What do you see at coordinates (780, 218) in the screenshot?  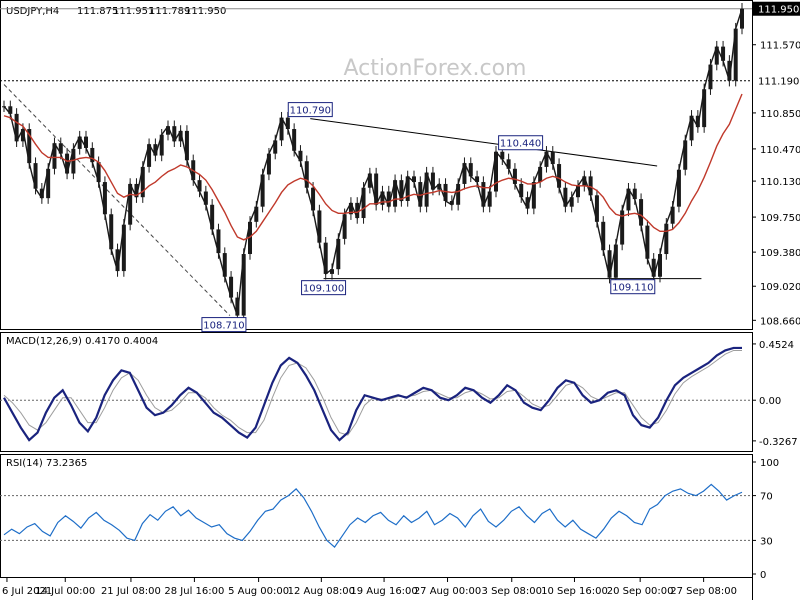 I see `price-tick-label: 109.750` at bounding box center [780, 218].